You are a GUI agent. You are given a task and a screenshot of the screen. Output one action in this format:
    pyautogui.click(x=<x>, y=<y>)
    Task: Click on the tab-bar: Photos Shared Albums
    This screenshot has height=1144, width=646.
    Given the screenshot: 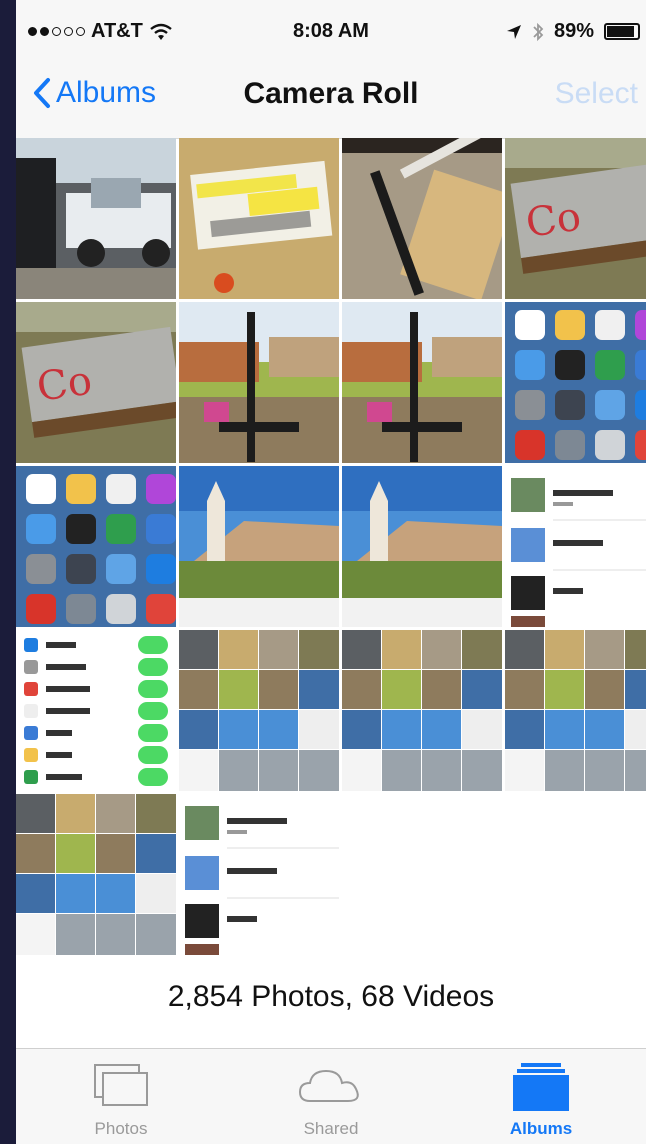 What is the action you would take?
    pyautogui.click(x=331, y=1096)
    